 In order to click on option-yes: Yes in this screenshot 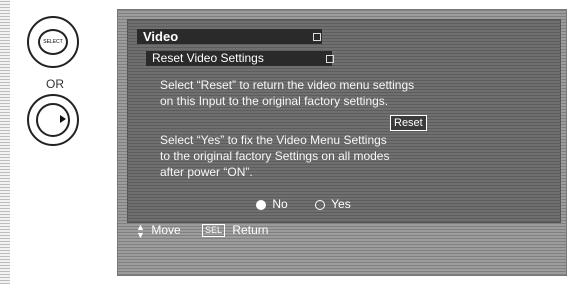, I will do `click(333, 204)`.